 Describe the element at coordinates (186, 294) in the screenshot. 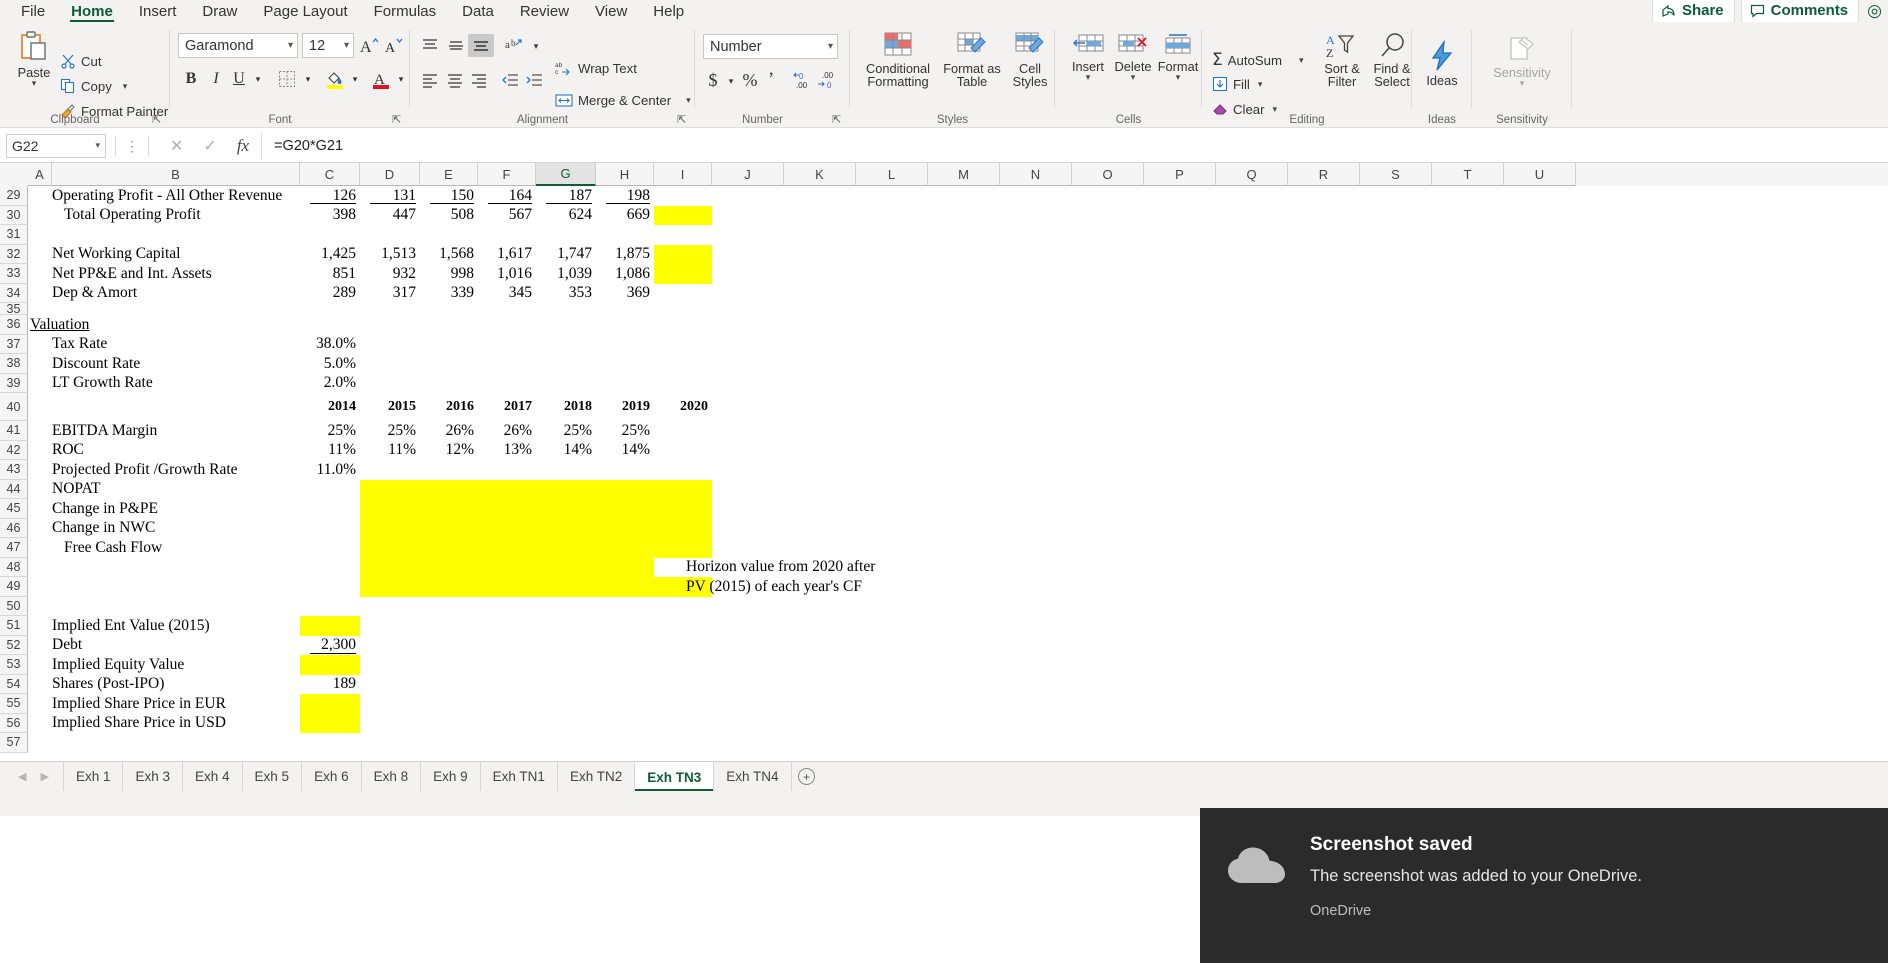

I see `cell-label-B34: Dep & Amort` at that location.